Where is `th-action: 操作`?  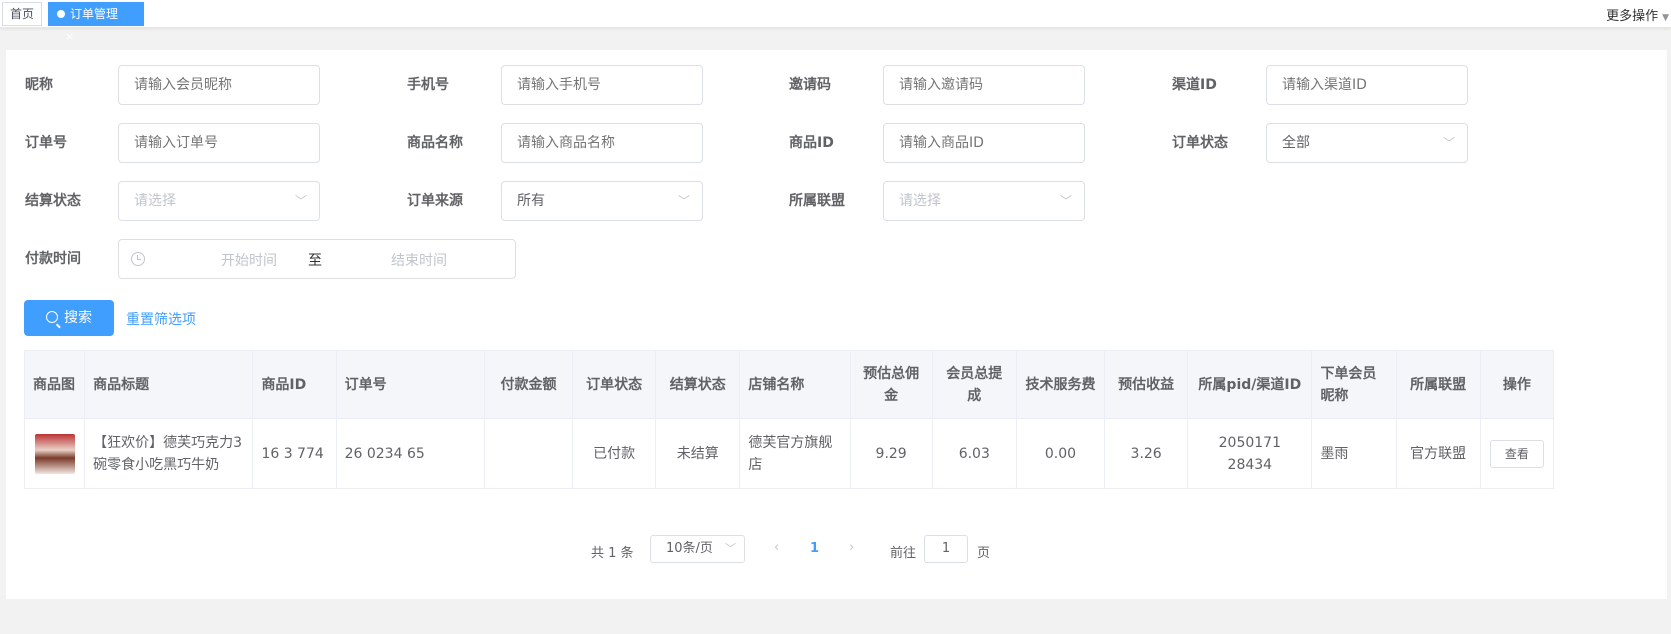 th-action: 操作 is located at coordinates (1517, 384).